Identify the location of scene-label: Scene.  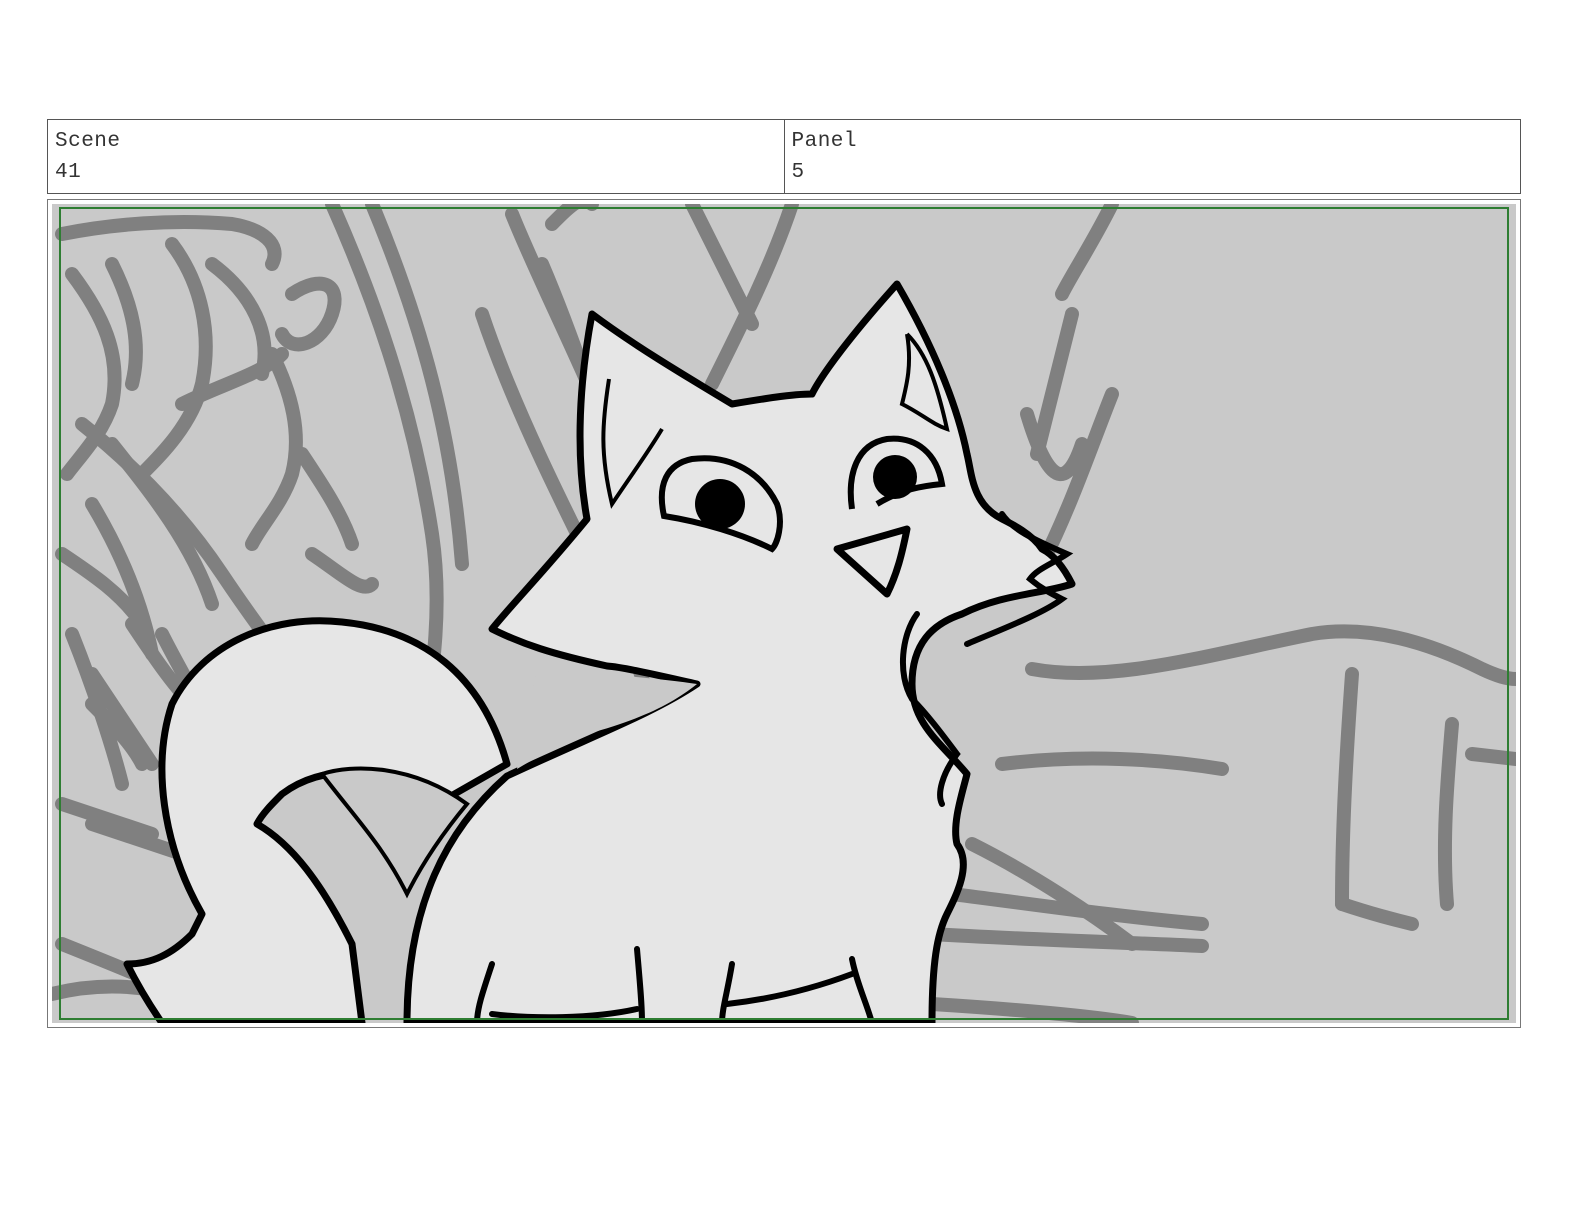
(88, 141).